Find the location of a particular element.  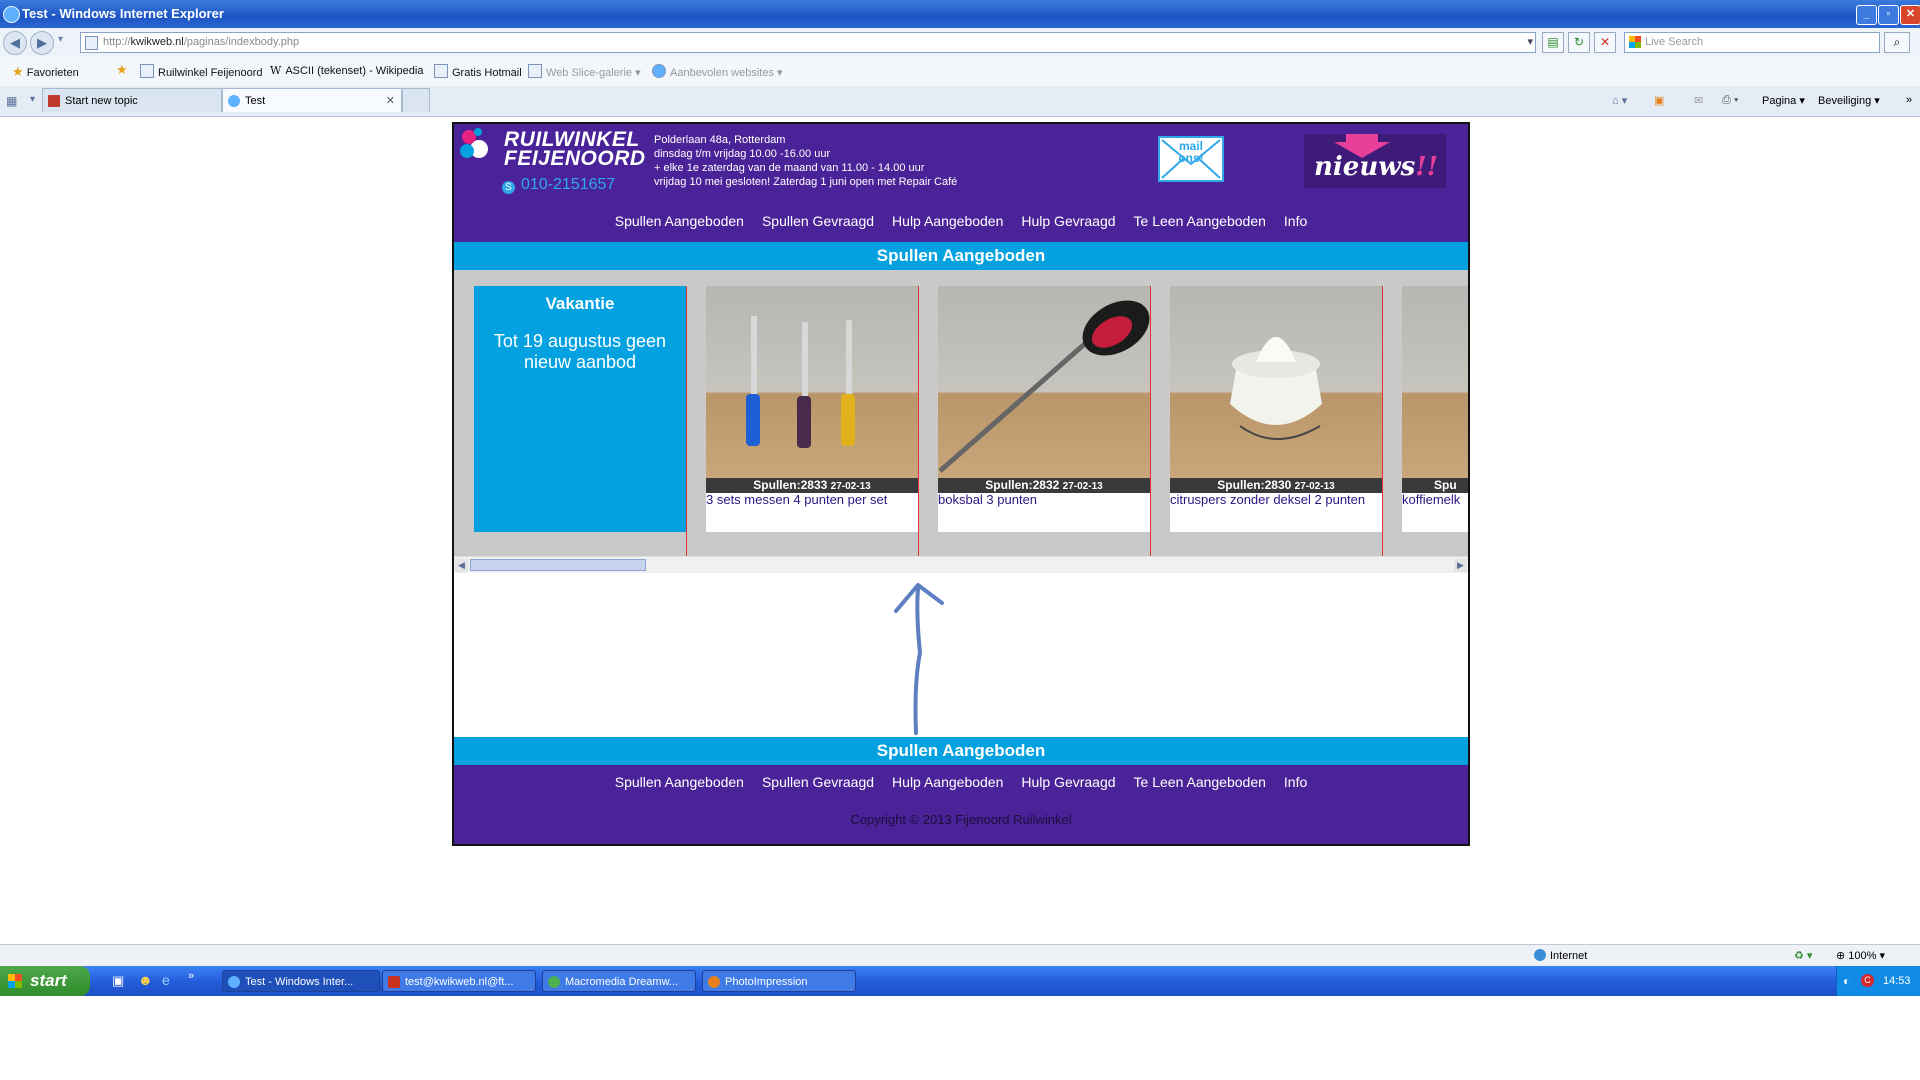

scroll-right-icon: ▶ is located at coordinates (1460, 565).